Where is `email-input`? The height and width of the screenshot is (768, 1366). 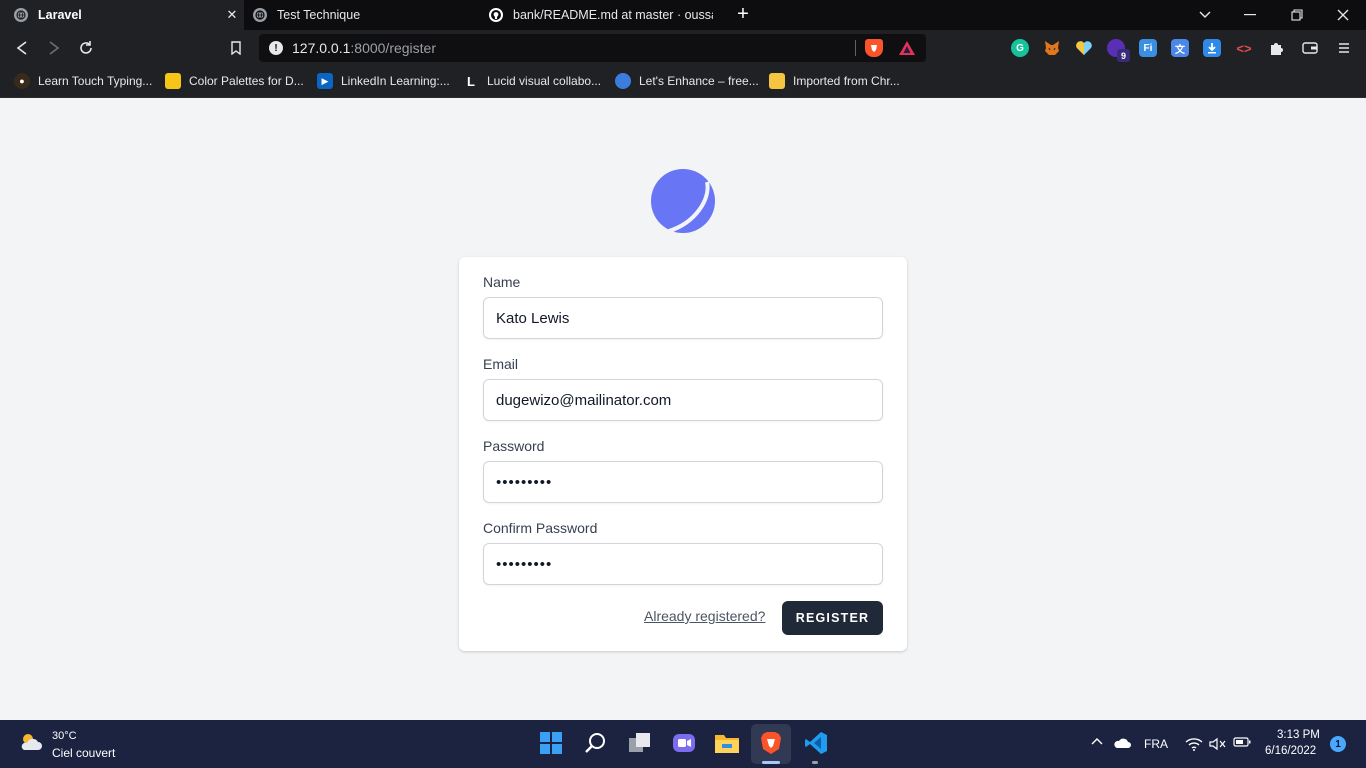 email-input is located at coordinates (683, 400).